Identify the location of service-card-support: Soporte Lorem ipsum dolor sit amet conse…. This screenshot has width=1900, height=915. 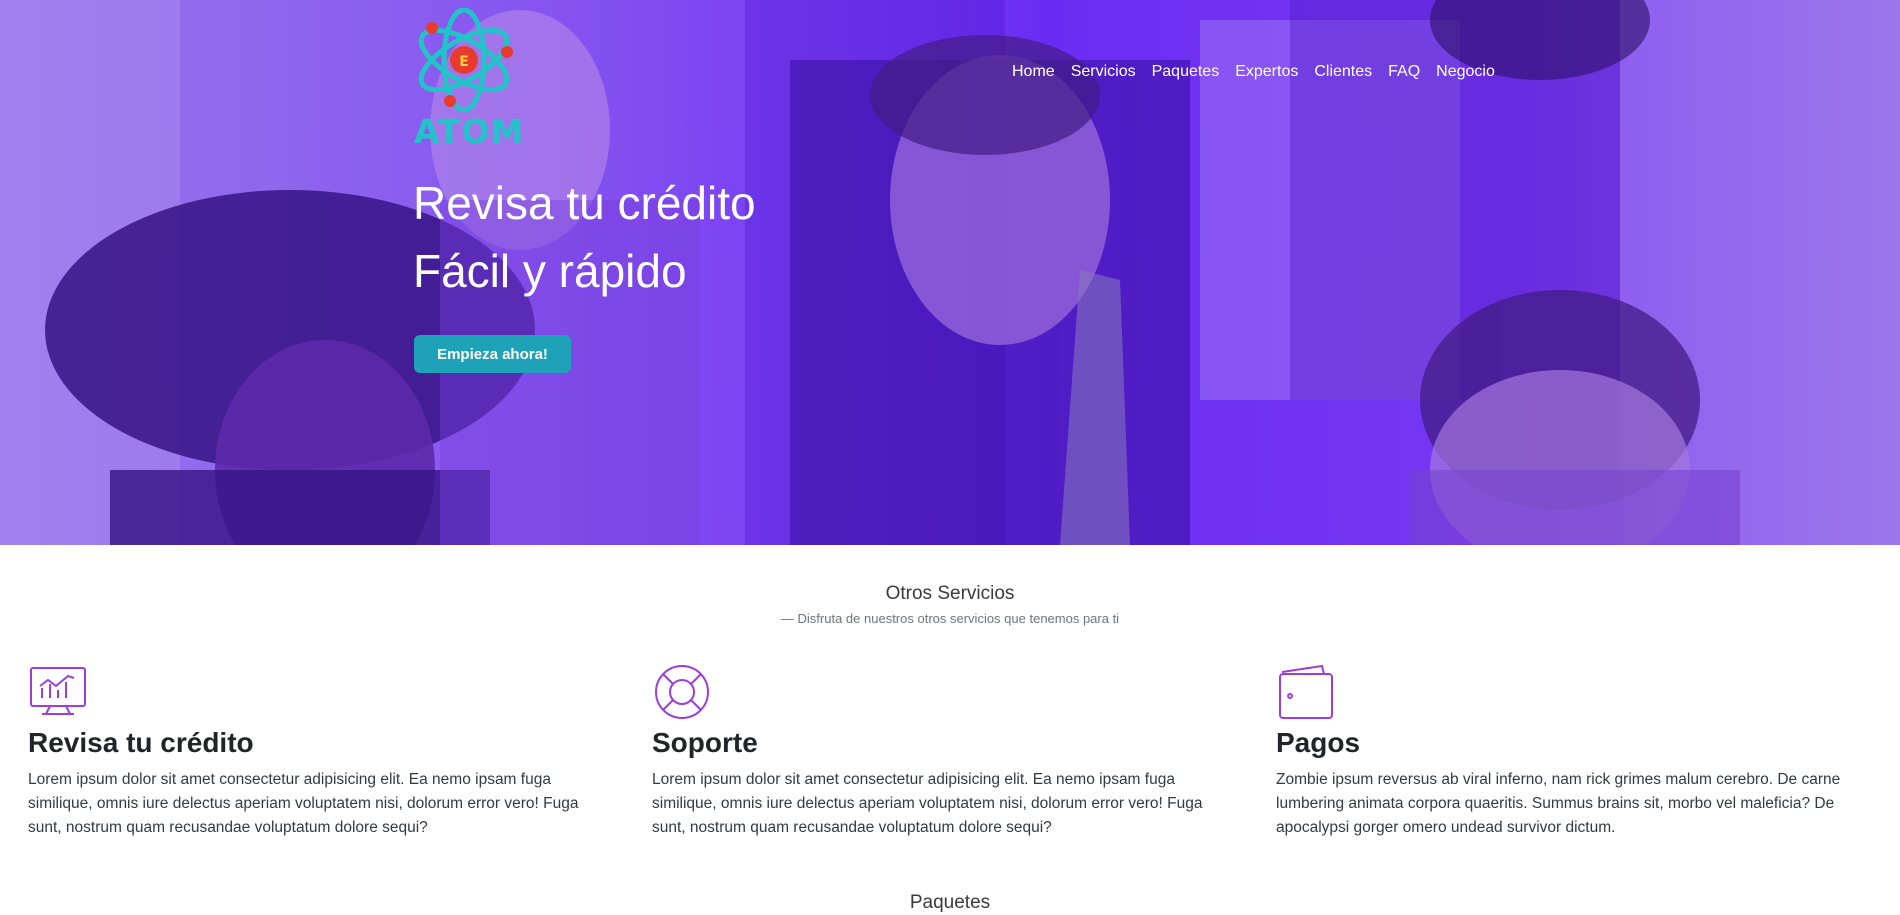
(942, 752).